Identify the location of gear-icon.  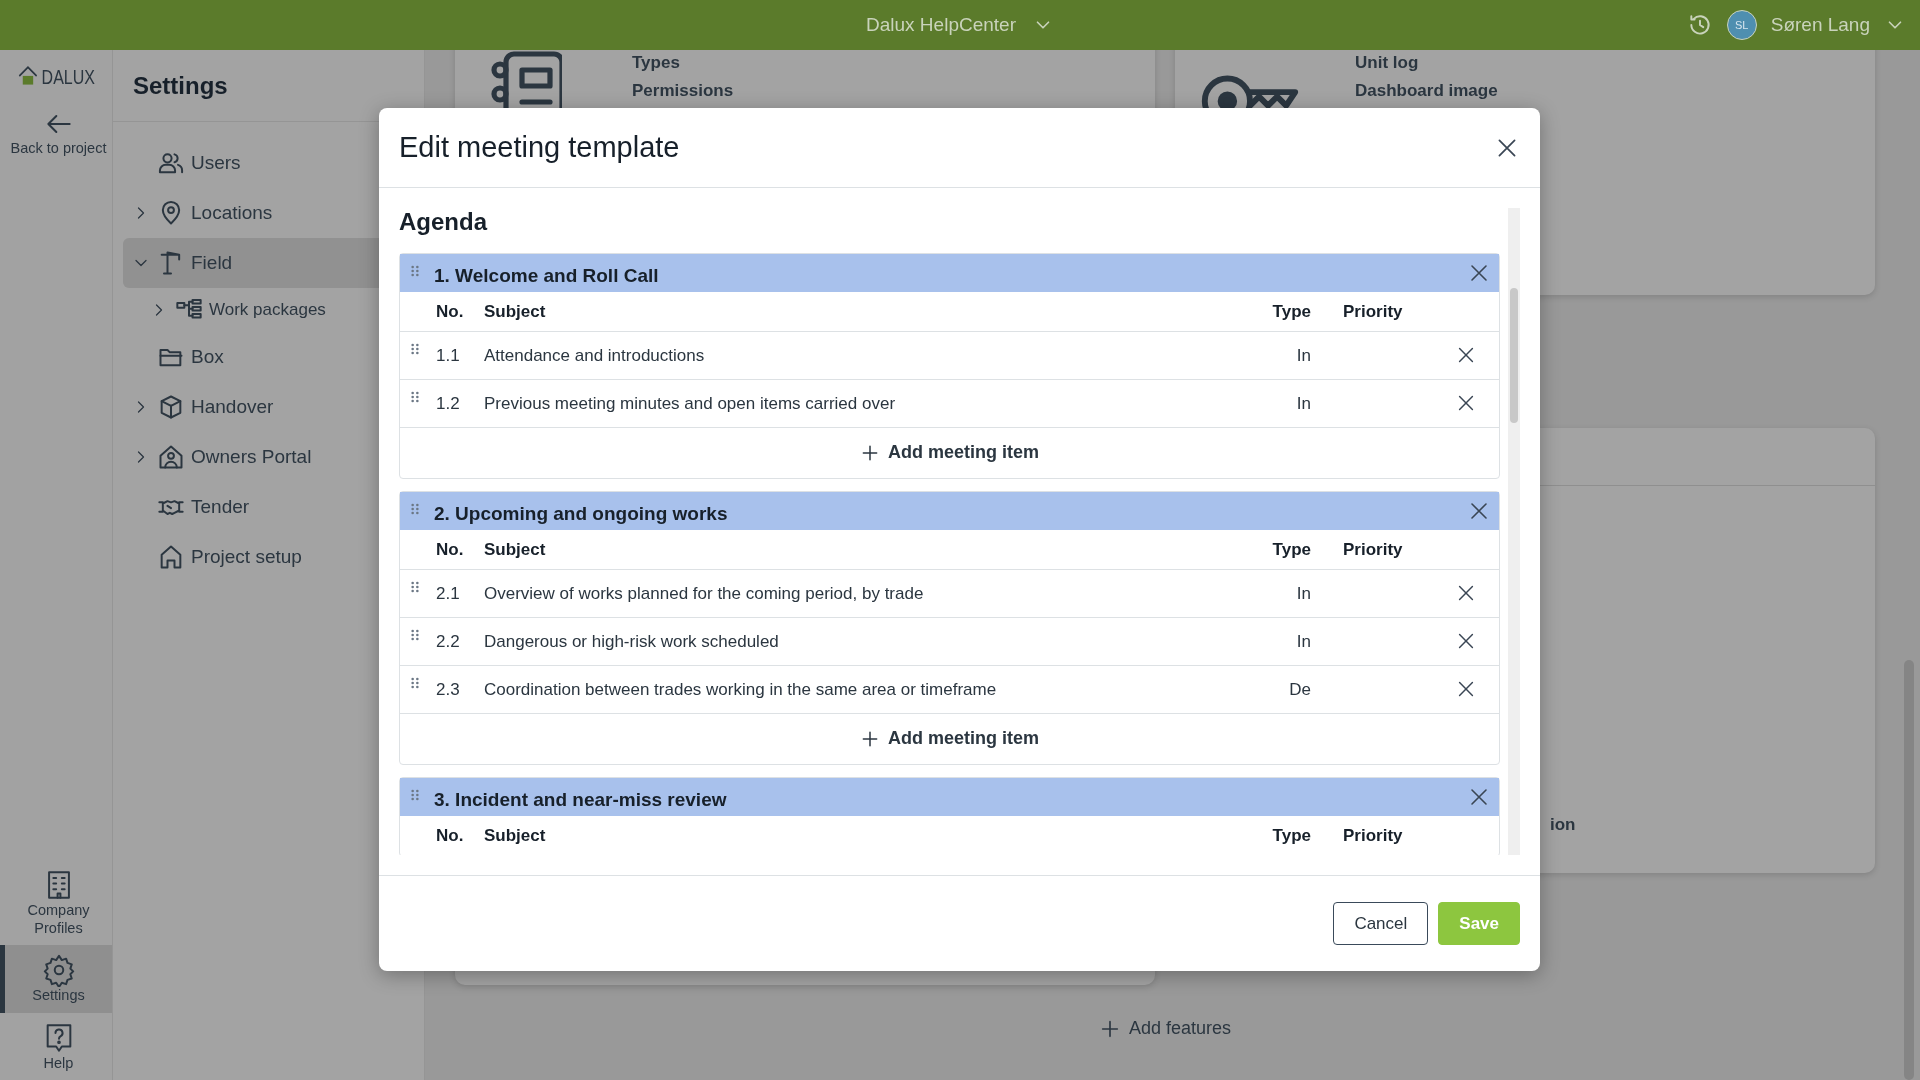
(58, 970).